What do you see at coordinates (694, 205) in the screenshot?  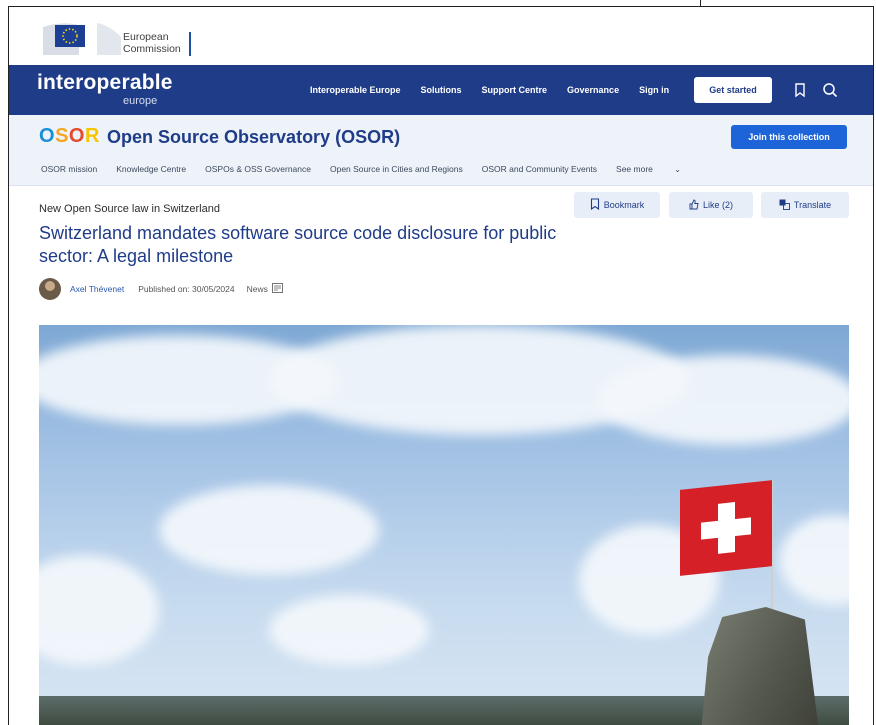 I see `thumbs-up-icon` at bounding box center [694, 205].